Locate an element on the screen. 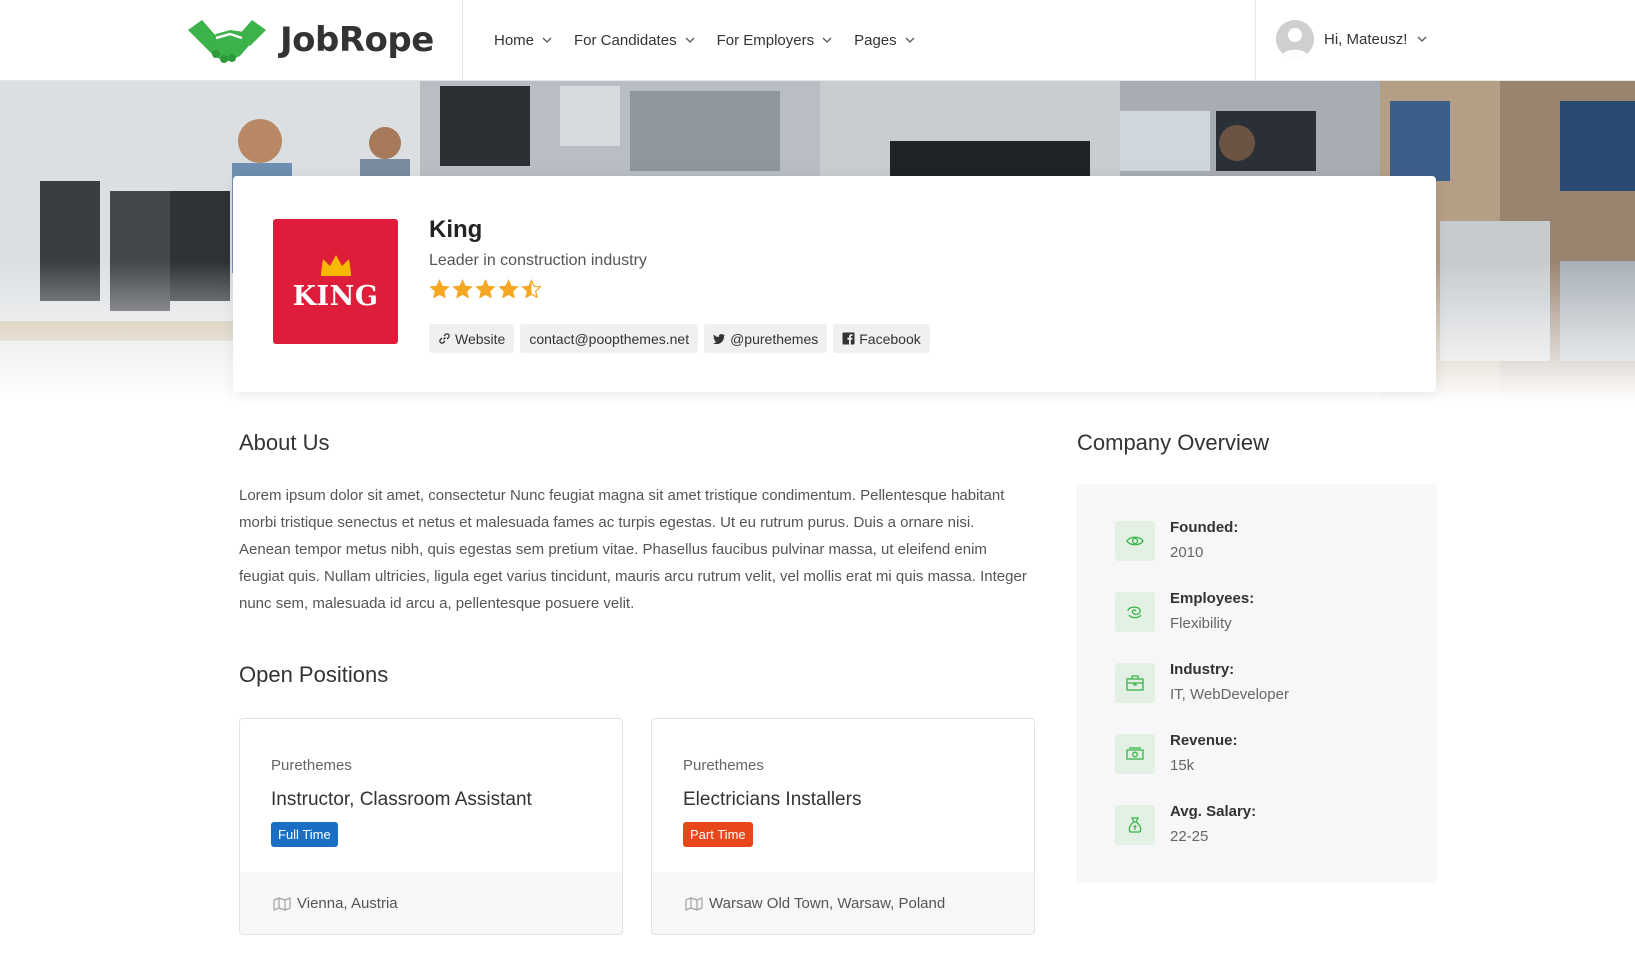 The image size is (1635, 962). job-title: Electricians Installers is located at coordinates (772, 799).